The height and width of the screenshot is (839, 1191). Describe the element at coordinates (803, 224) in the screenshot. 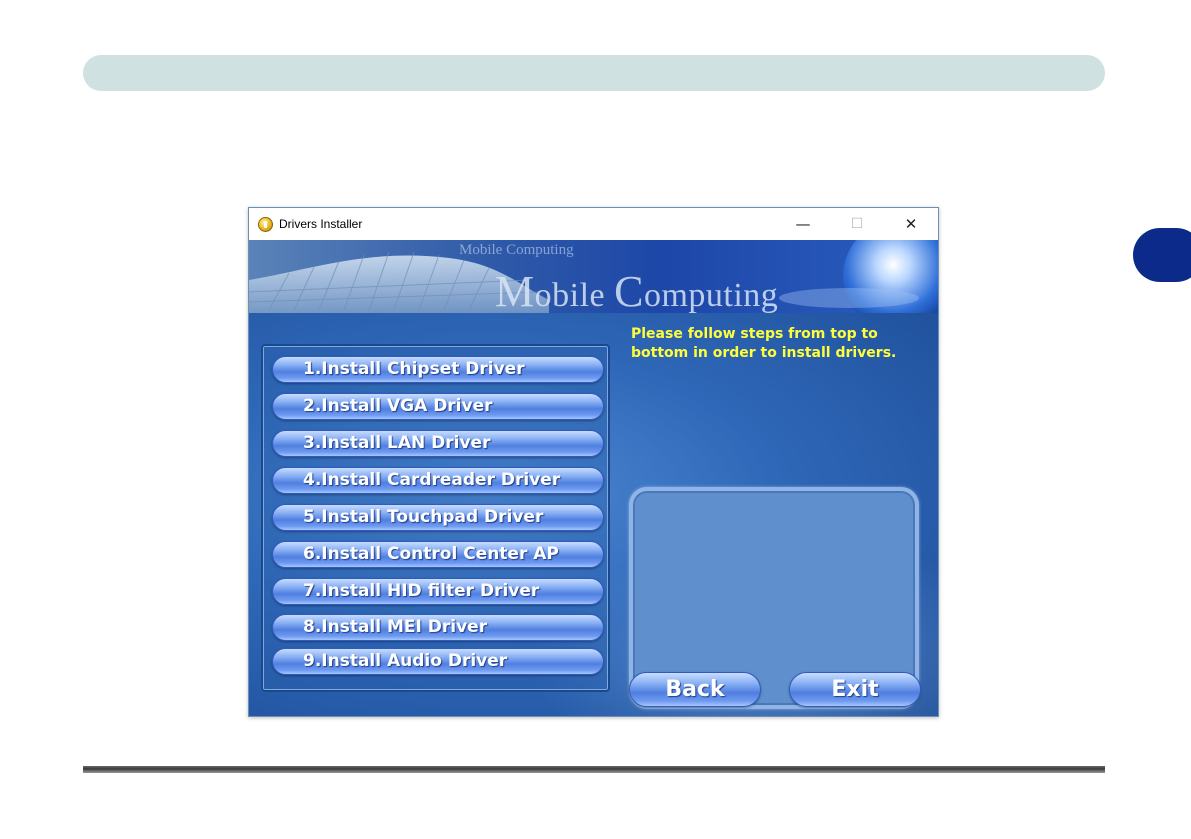

I see `minimize-button: —` at that location.